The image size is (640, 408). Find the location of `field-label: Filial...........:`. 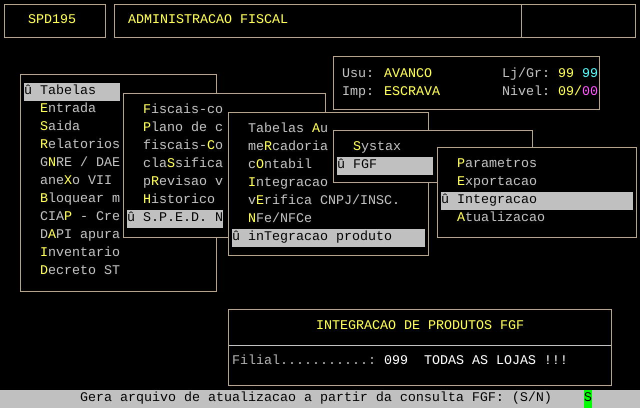

field-label: Filial...........: is located at coordinates (304, 362).